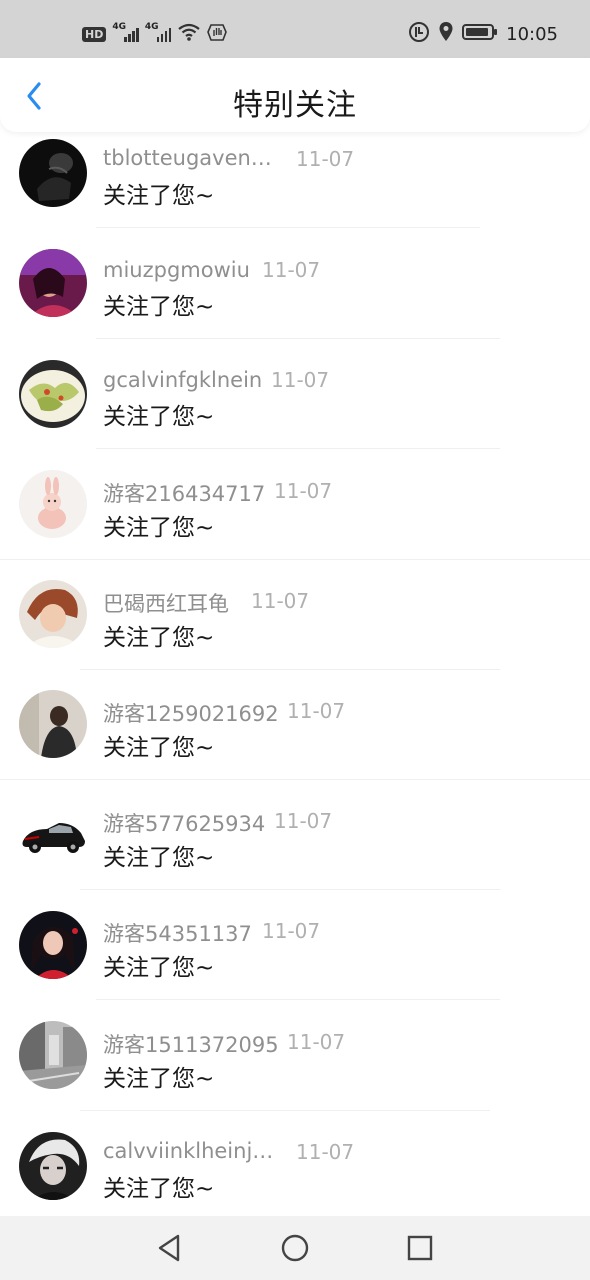 This screenshot has height=1280, width=590. What do you see at coordinates (446, 34) in the screenshot?
I see `location-icon` at bounding box center [446, 34].